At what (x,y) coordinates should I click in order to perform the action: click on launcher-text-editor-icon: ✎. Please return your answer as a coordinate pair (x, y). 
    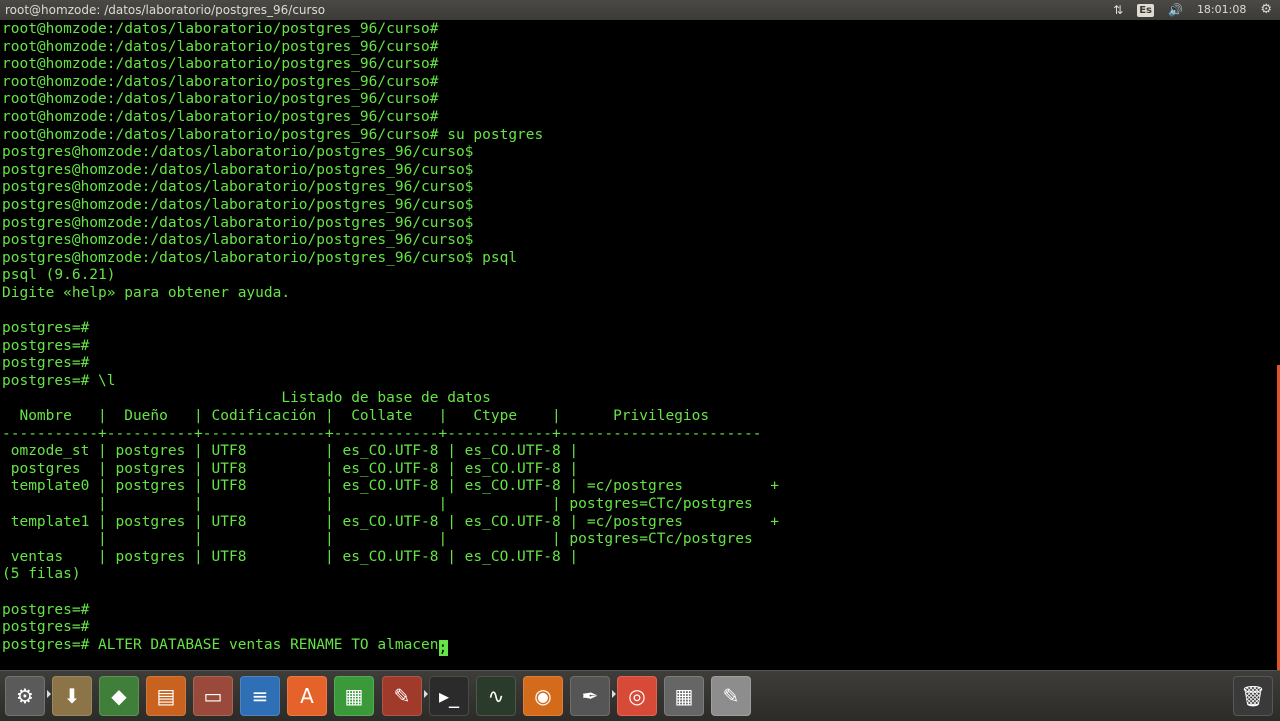
    Looking at the image, I should click on (731, 696).